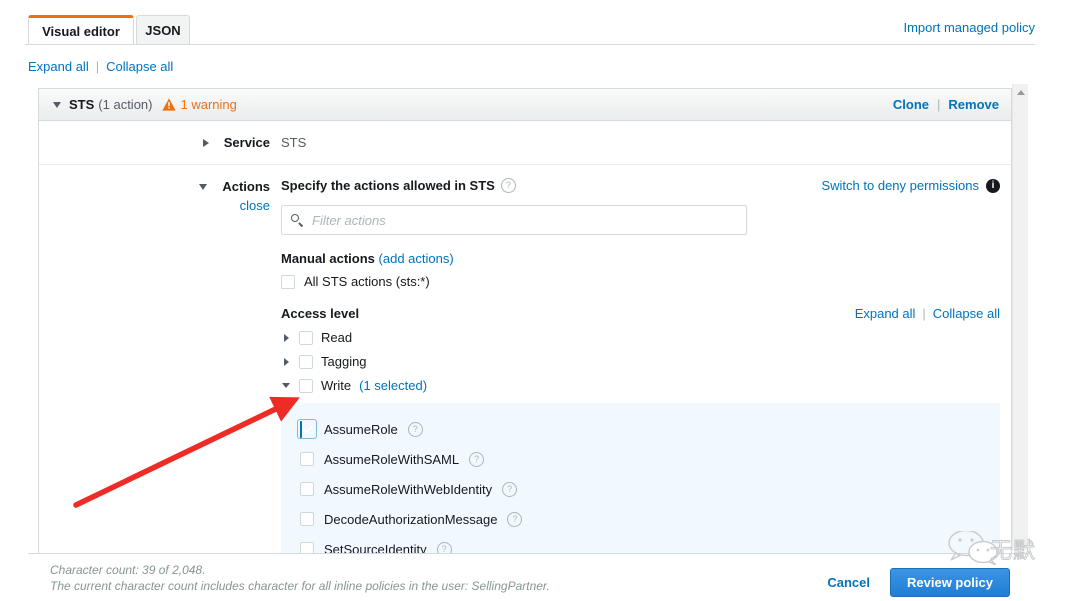 The width and height of the screenshot is (1080, 601). Describe the element at coordinates (307, 489) in the screenshot. I see `assumerolewithwebidentity-checkbox` at that location.